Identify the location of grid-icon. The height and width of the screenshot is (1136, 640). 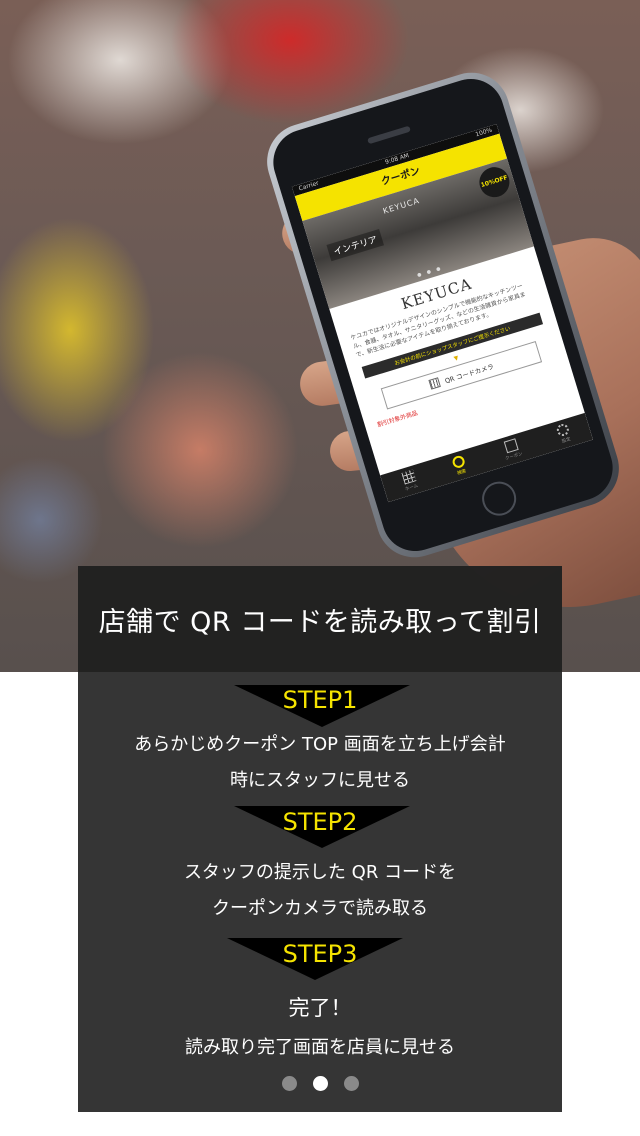
(408, 477).